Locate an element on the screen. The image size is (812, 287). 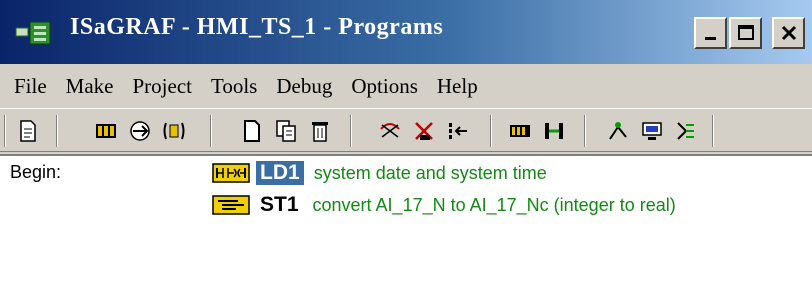
program-name: ST1 is located at coordinates (279, 205).